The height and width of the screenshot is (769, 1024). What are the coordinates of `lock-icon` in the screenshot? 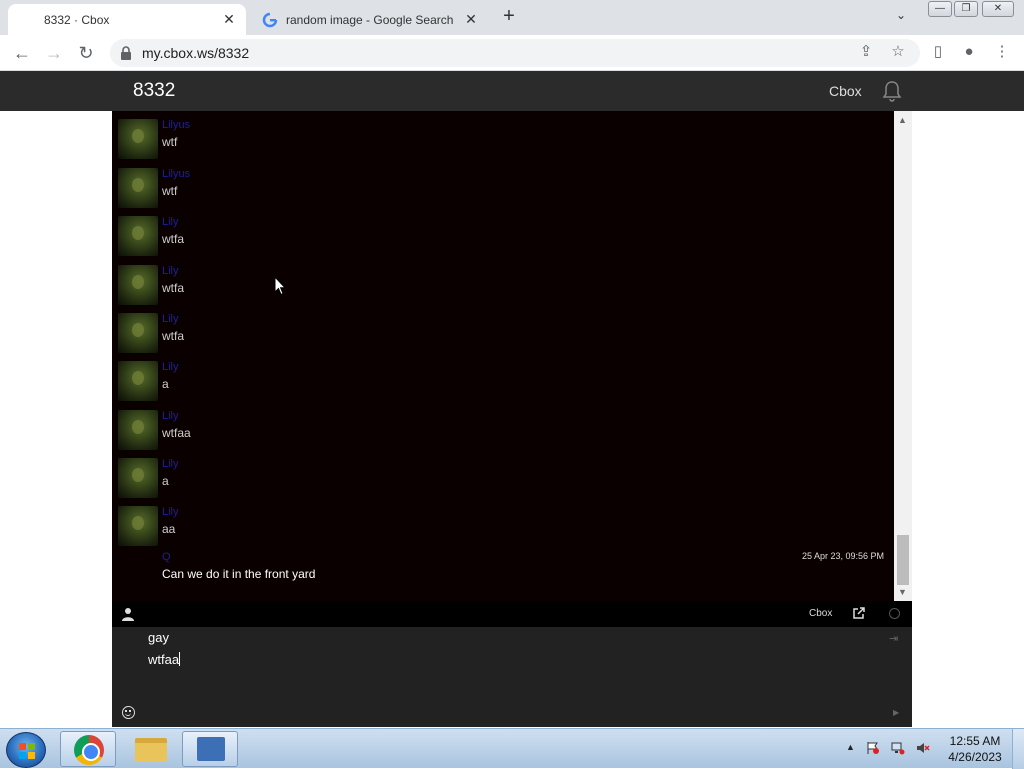 It's located at (126, 53).